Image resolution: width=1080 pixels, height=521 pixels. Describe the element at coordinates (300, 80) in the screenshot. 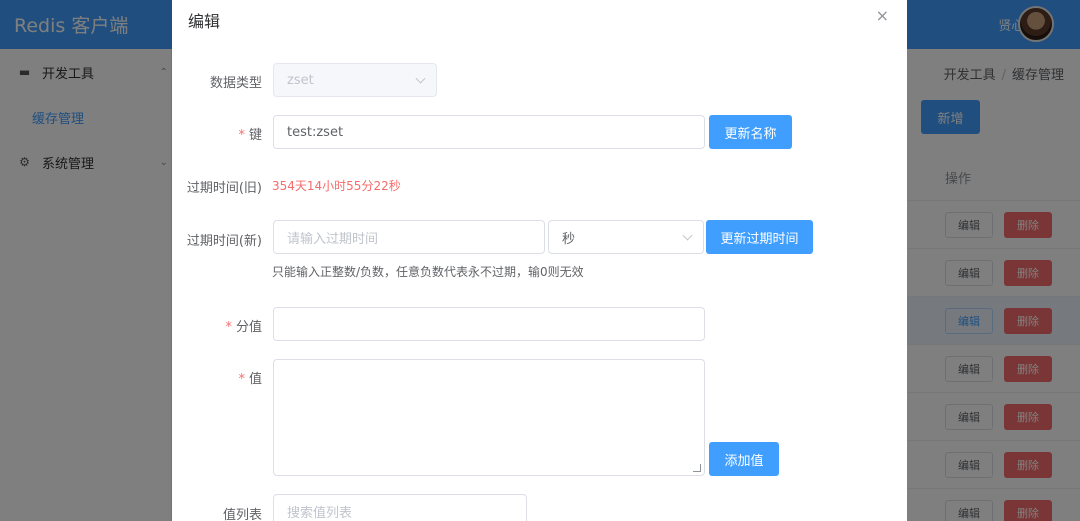

I see `data-type-value: zset` at that location.